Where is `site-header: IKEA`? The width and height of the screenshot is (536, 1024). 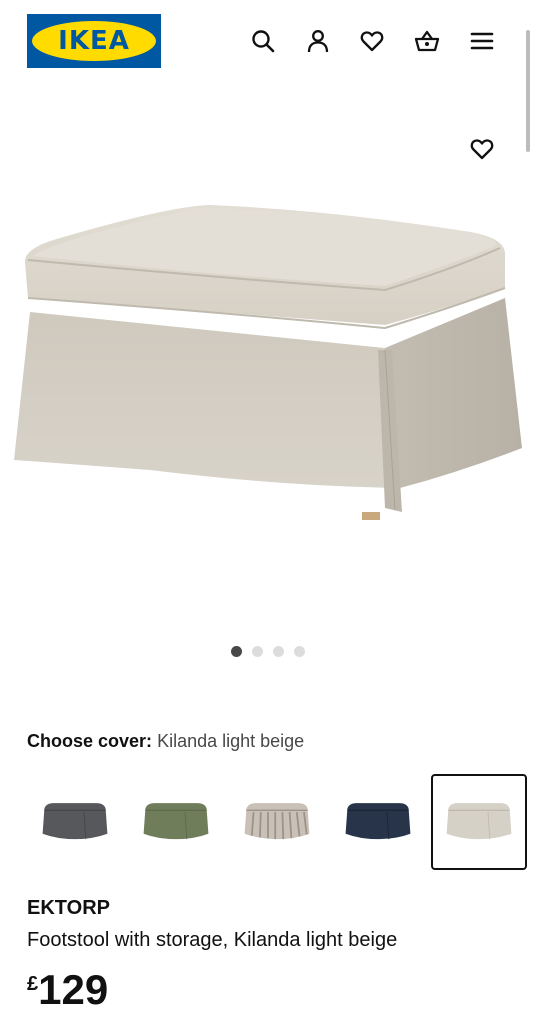
site-header: IKEA is located at coordinates (268, 40).